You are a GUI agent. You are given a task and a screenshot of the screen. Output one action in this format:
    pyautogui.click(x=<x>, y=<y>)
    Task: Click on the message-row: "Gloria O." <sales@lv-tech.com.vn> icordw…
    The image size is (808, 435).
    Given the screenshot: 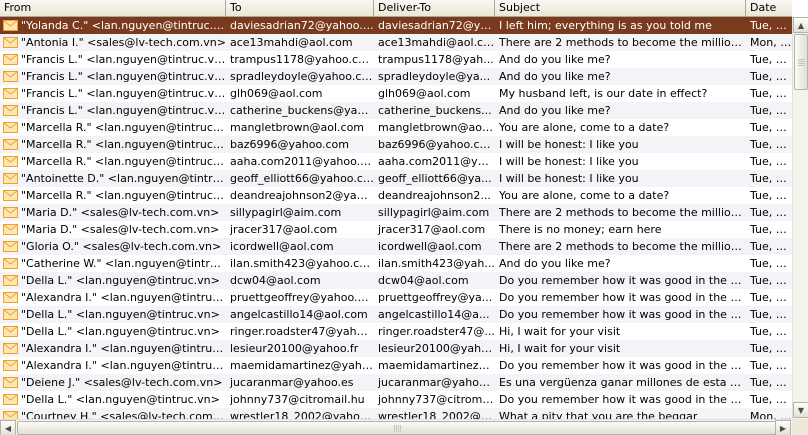 What is the action you would take?
    pyautogui.click(x=396, y=246)
    